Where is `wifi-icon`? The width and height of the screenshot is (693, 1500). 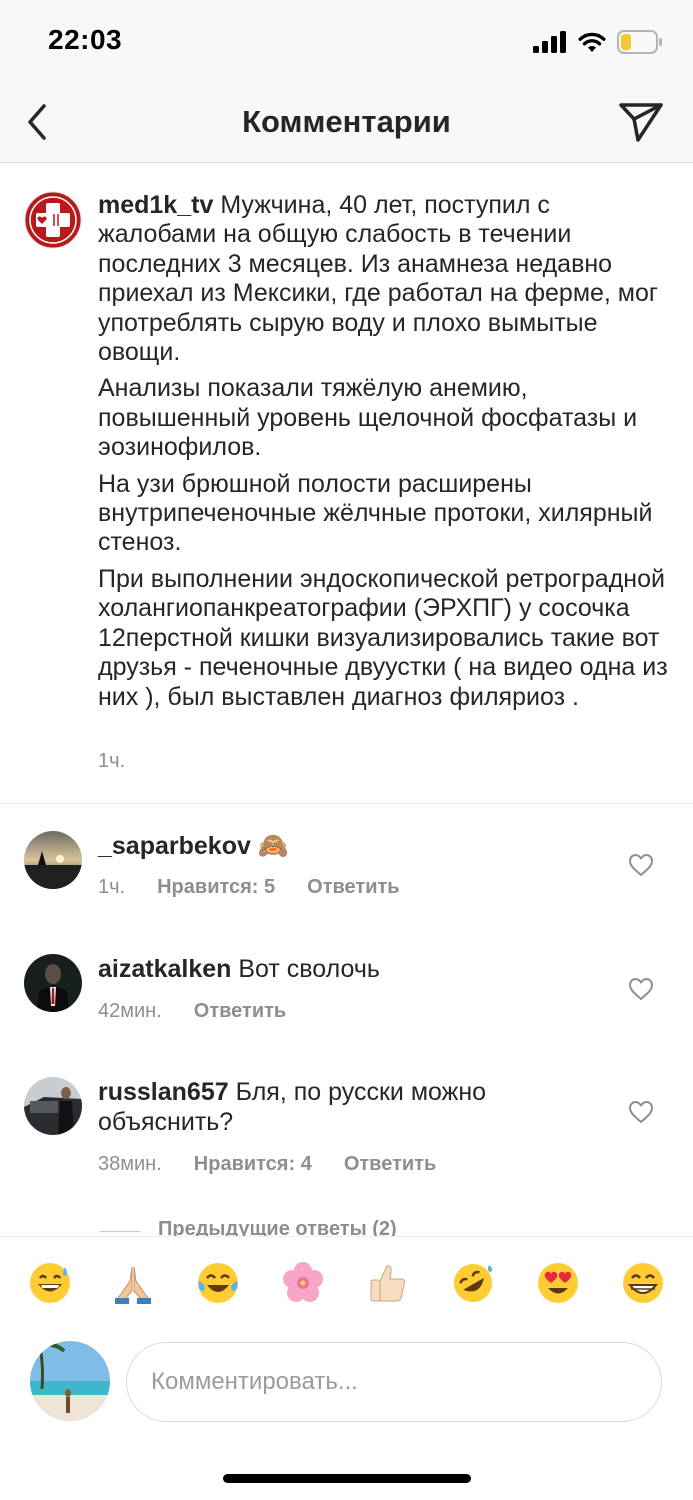
wifi-icon is located at coordinates (592, 42).